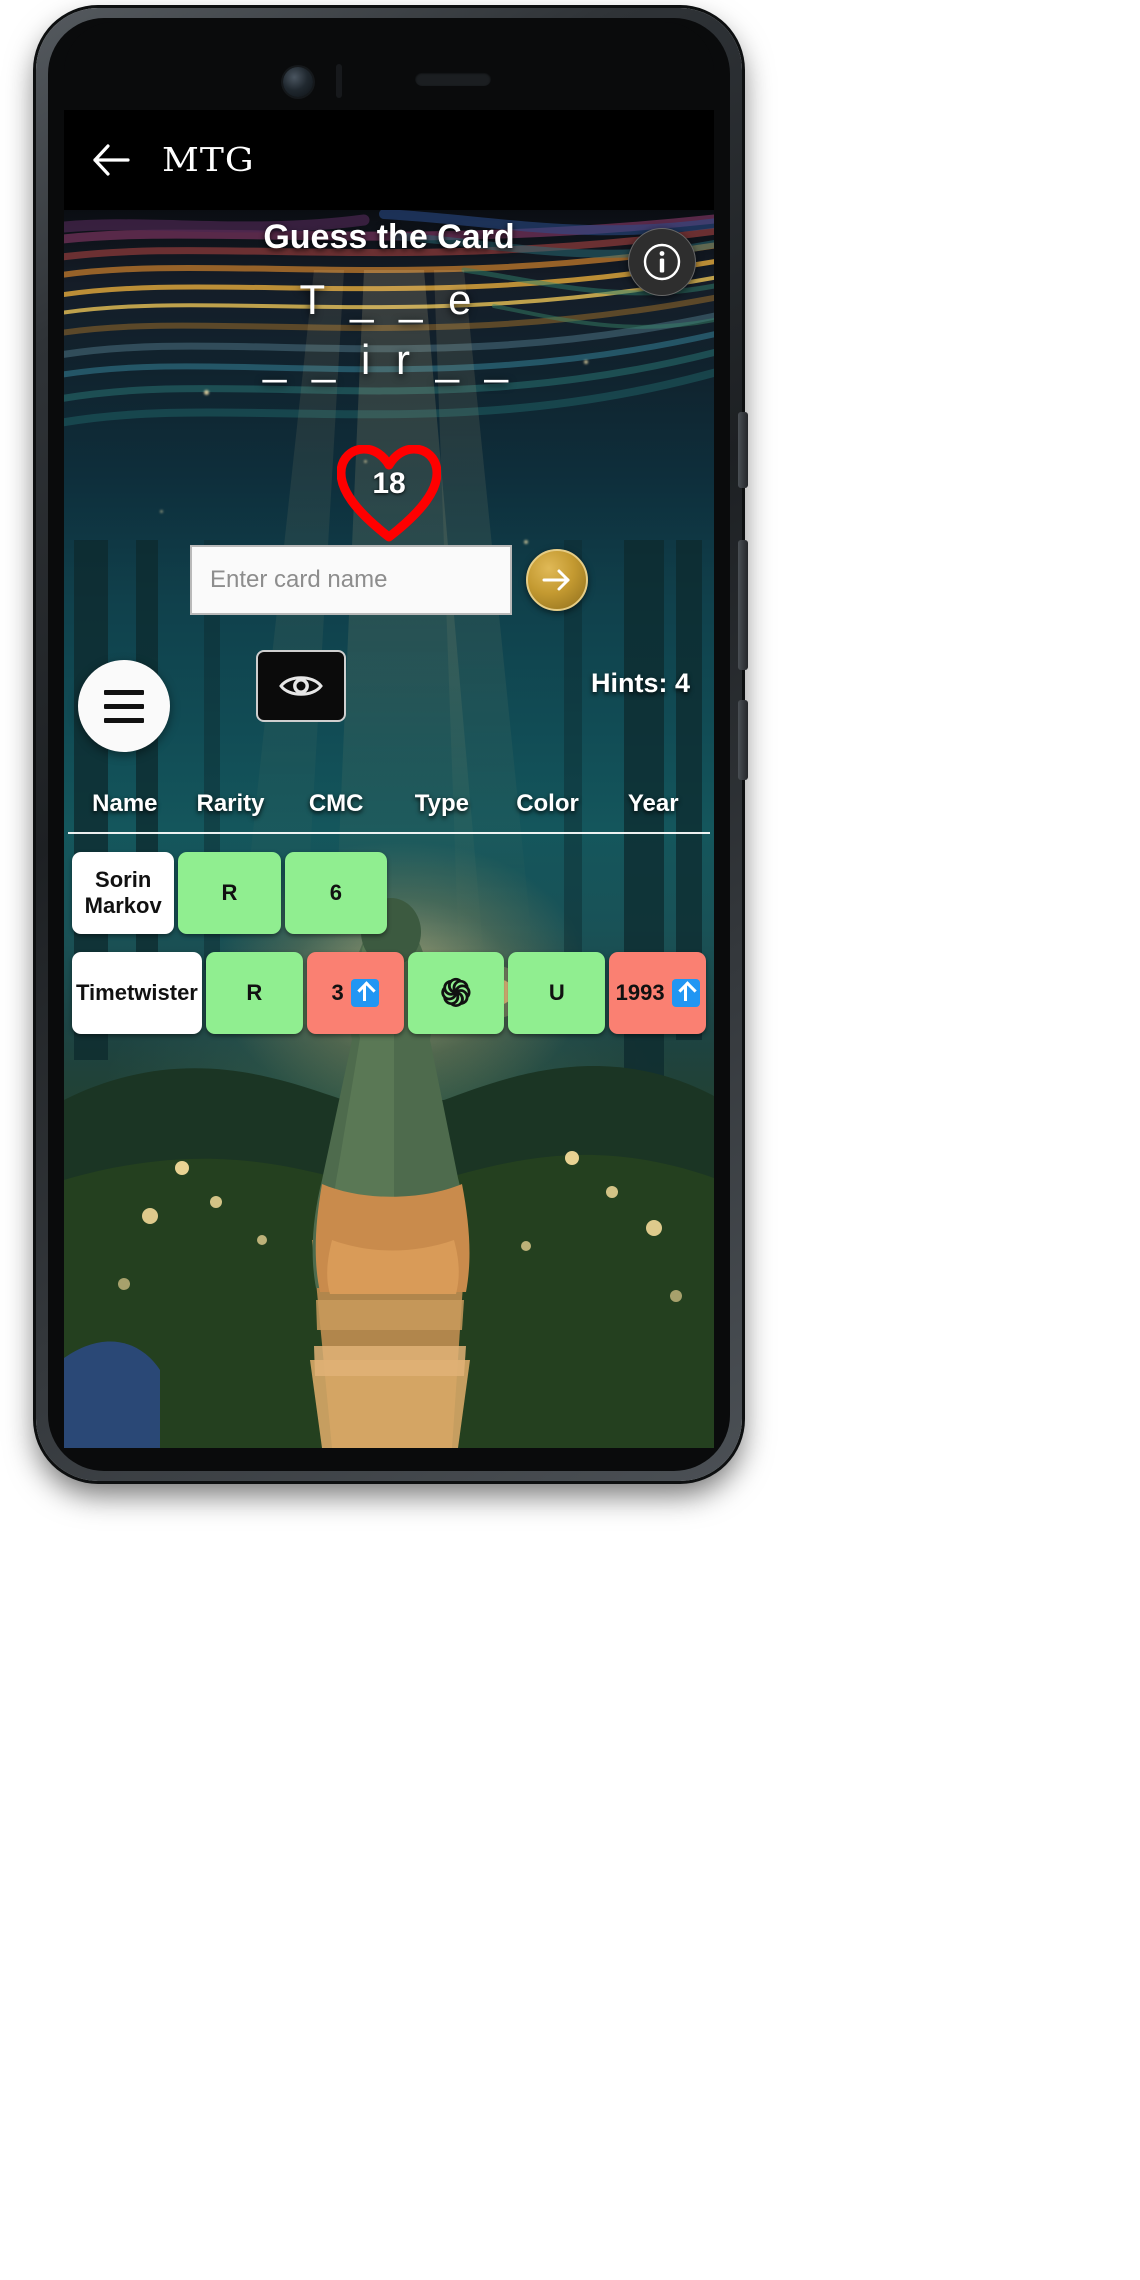 The width and height of the screenshot is (1140, 2280). What do you see at coordinates (389, 237) in the screenshot?
I see `page-title: Guess the Card` at bounding box center [389, 237].